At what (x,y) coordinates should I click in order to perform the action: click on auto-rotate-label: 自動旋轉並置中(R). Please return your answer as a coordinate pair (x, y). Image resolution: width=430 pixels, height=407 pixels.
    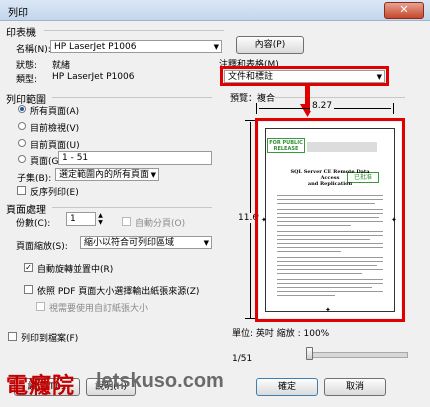
    Looking at the image, I should click on (75, 270).